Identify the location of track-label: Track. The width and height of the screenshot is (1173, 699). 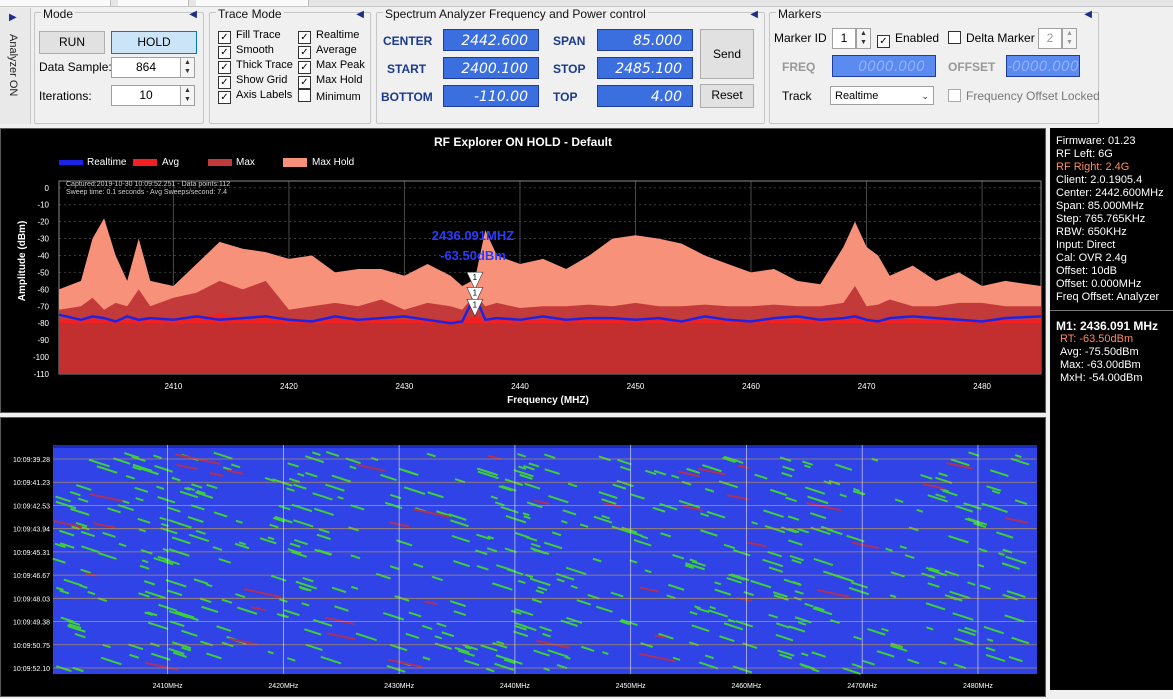
(797, 96).